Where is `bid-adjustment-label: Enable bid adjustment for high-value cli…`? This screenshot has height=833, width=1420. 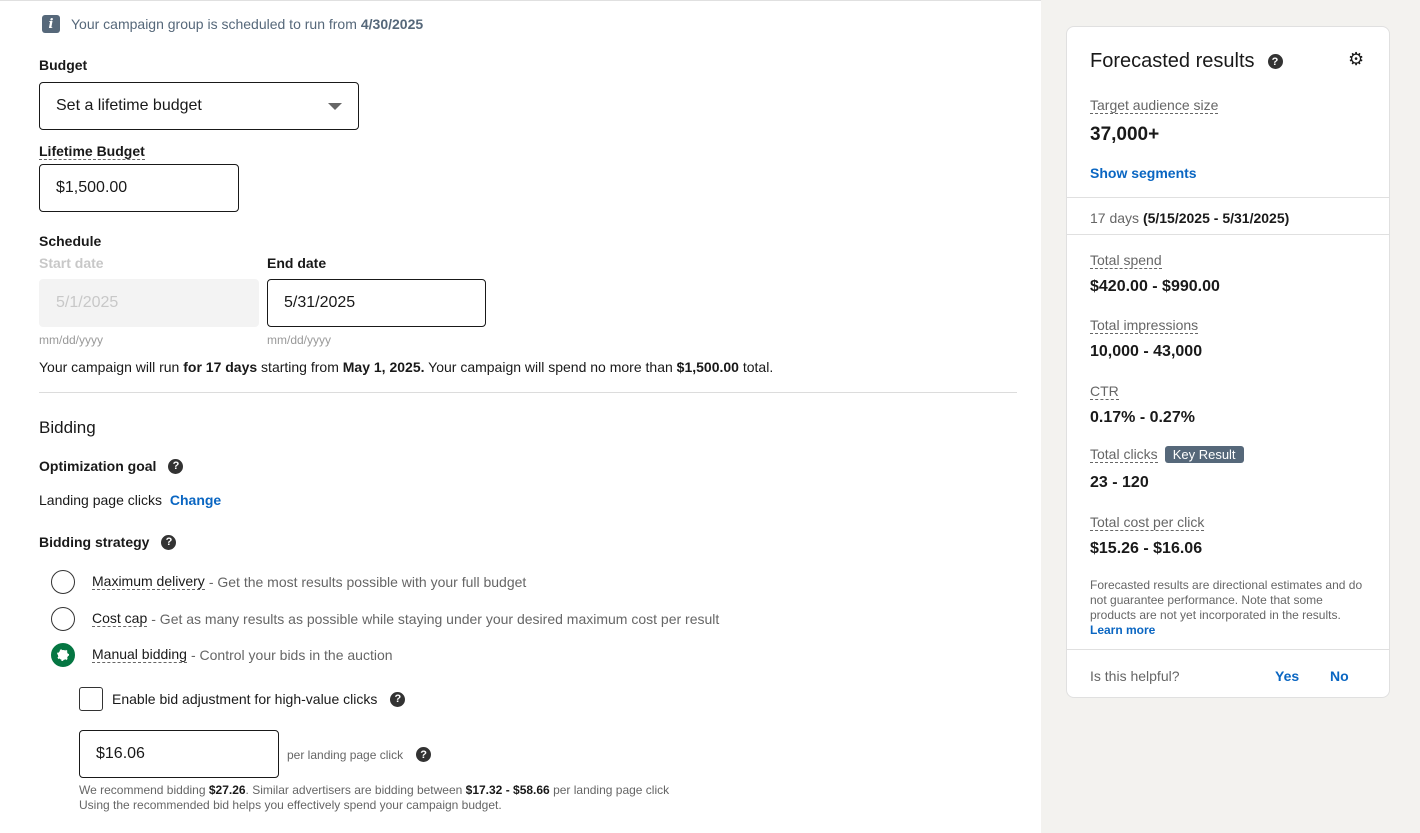 bid-adjustment-label: Enable bid adjustment for high-value cli… is located at coordinates (245, 699).